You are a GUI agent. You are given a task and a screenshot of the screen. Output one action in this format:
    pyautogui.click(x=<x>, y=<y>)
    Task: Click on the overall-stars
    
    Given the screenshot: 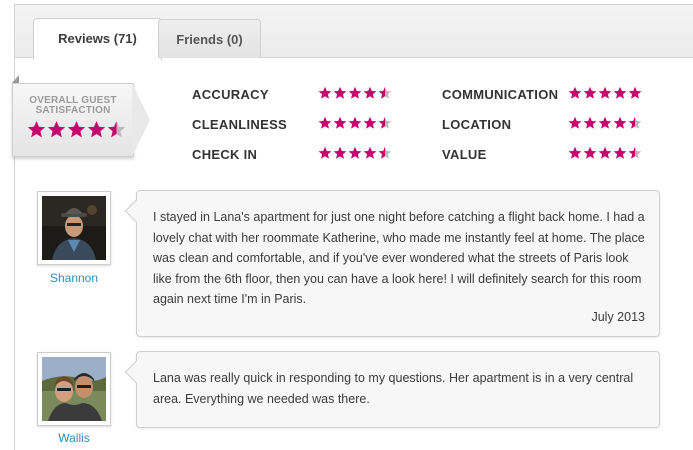 What is the action you would take?
    pyautogui.click(x=76, y=129)
    